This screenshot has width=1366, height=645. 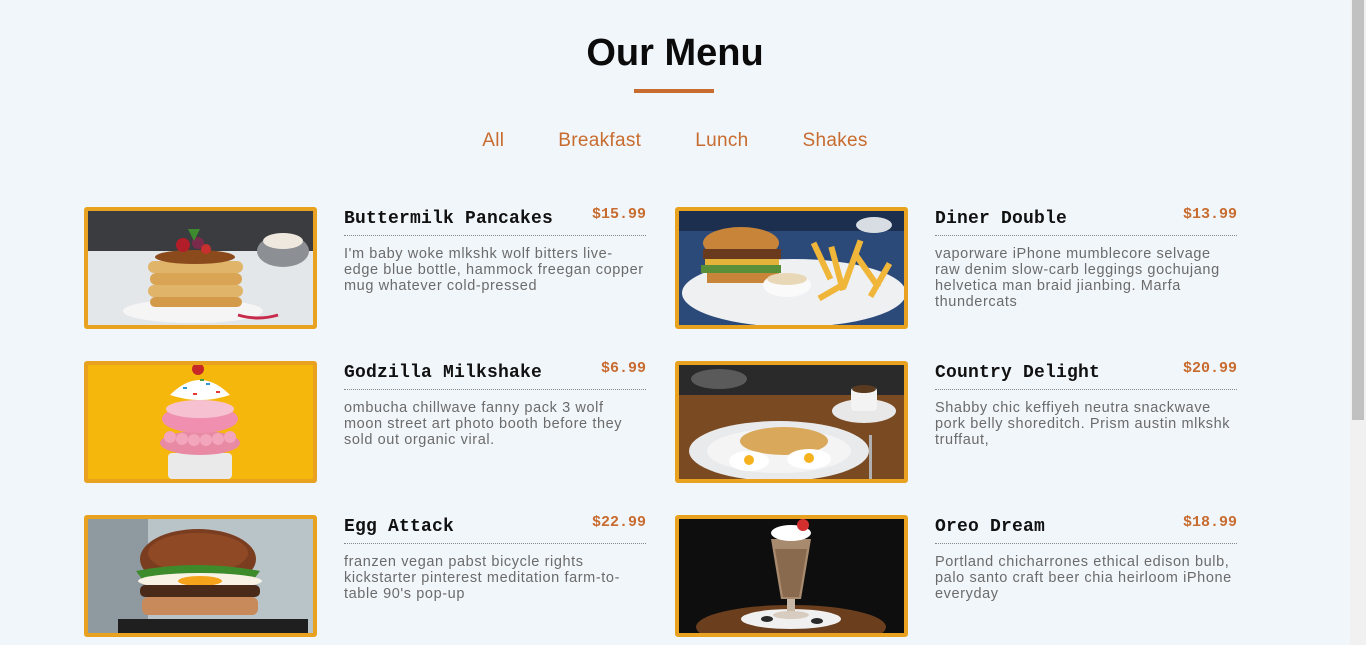 I want to click on filter-bar: All Breakfast Lunch Shakes, so click(x=675, y=141).